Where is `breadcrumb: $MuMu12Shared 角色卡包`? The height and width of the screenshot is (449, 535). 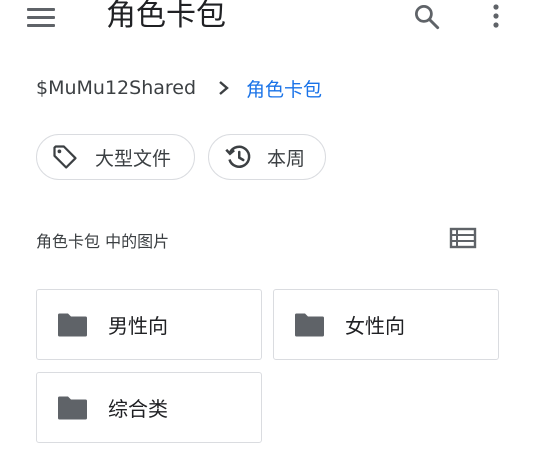 breadcrumb: $MuMu12Shared 角色卡包 is located at coordinates (179, 88).